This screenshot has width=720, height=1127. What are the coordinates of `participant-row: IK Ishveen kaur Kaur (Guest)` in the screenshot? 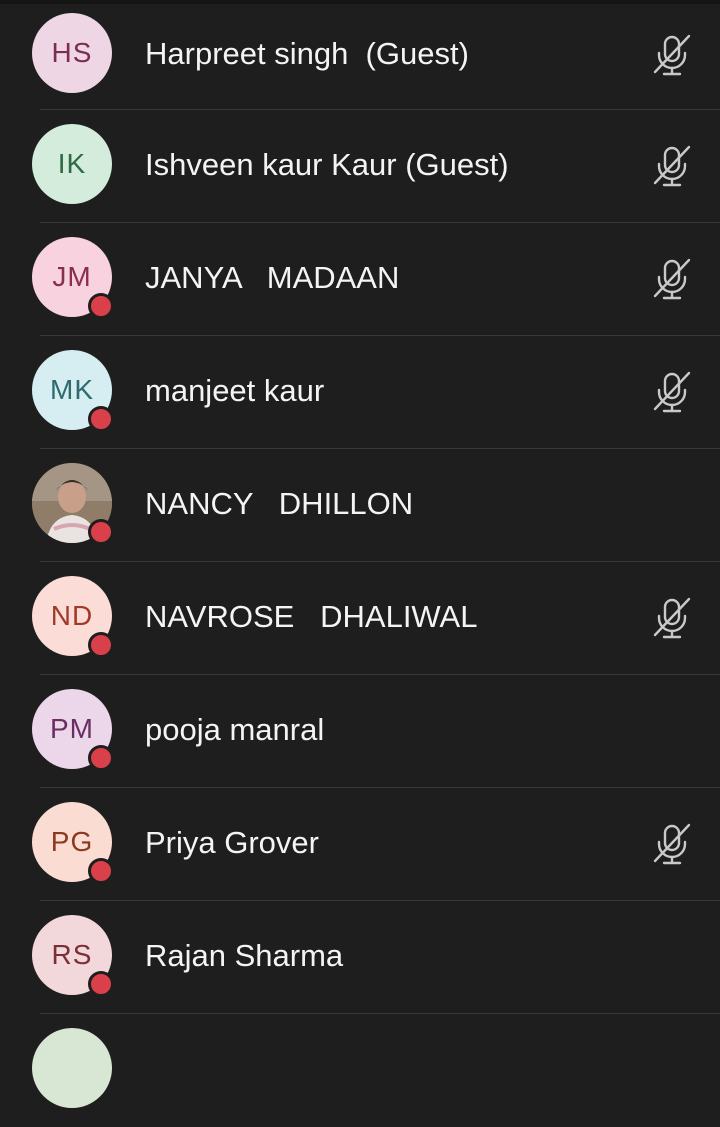 It's located at (360, 166).